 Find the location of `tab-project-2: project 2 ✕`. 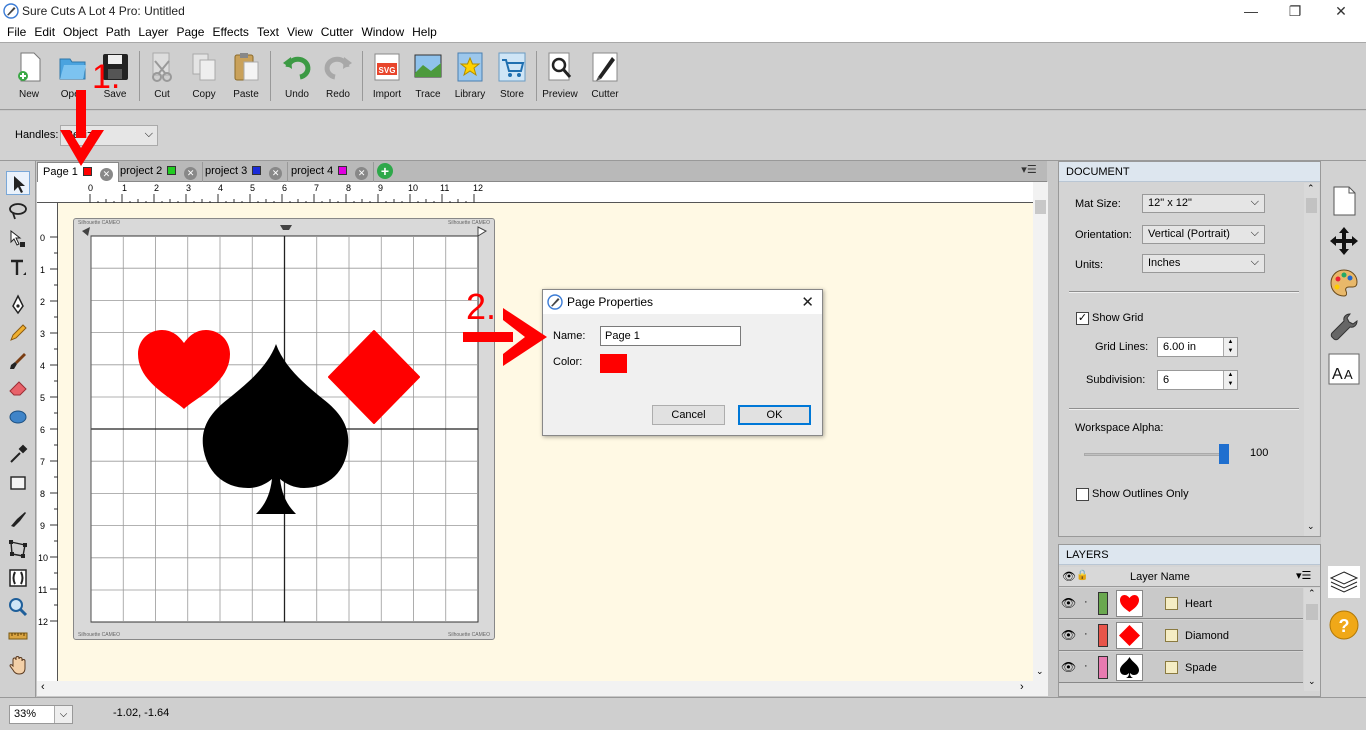

tab-project-2: project 2 ✕ is located at coordinates (159, 172).